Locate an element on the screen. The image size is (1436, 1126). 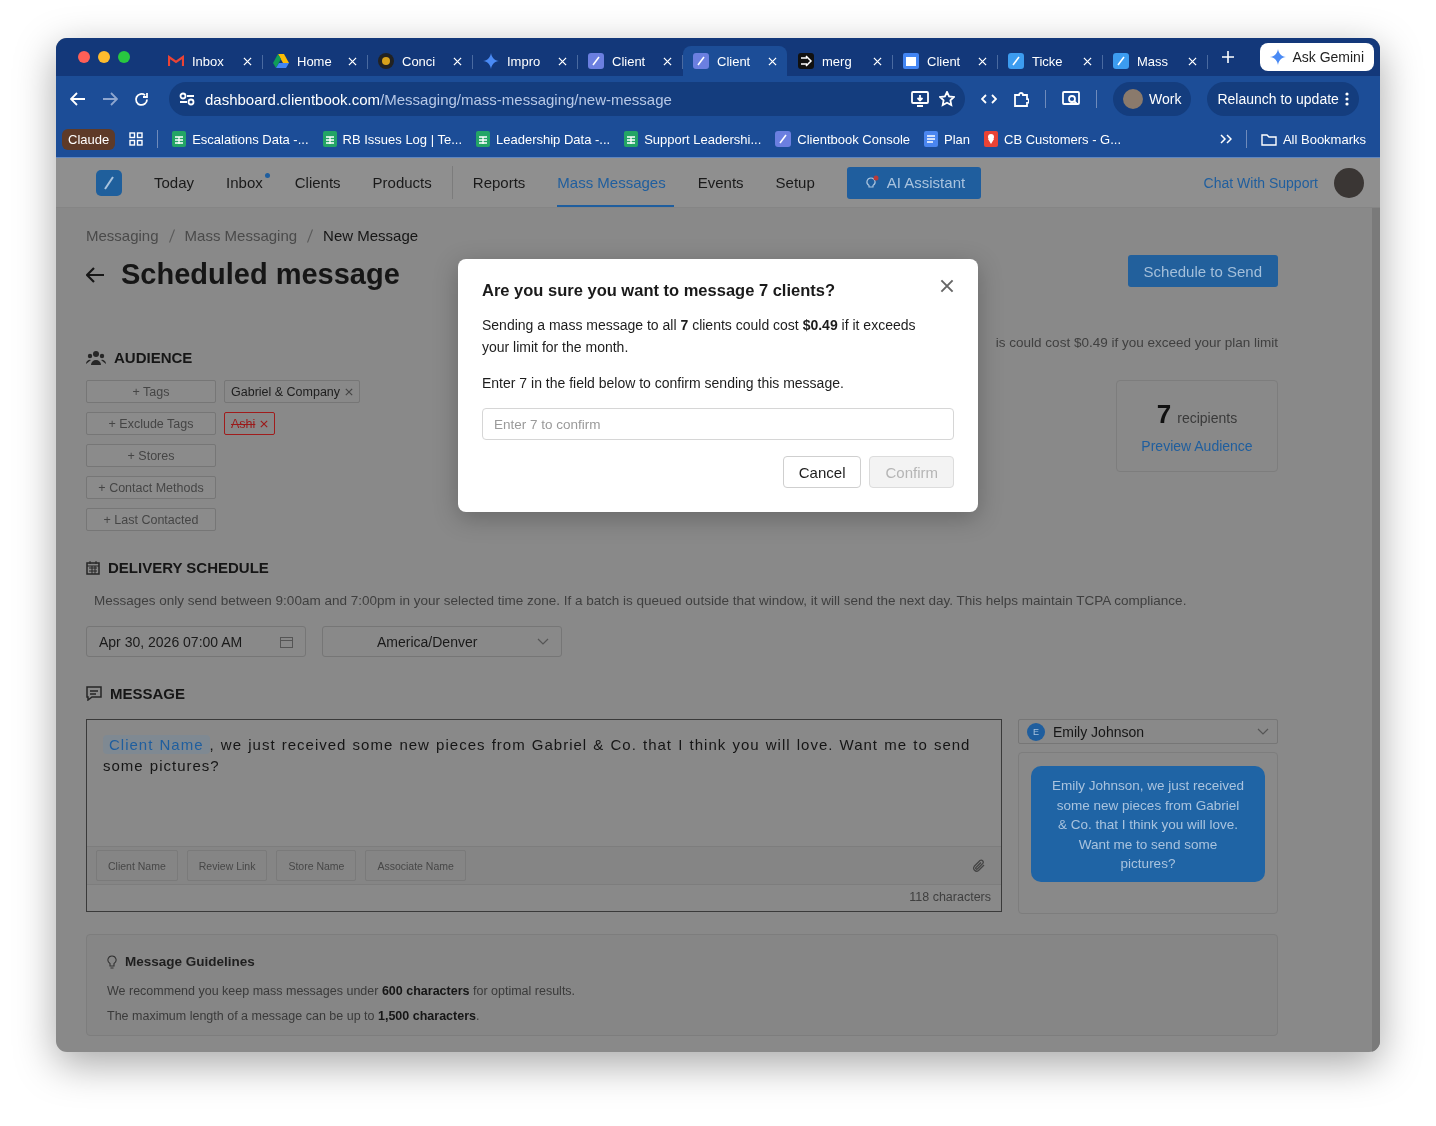
back-icon is located at coordinates (78, 99).